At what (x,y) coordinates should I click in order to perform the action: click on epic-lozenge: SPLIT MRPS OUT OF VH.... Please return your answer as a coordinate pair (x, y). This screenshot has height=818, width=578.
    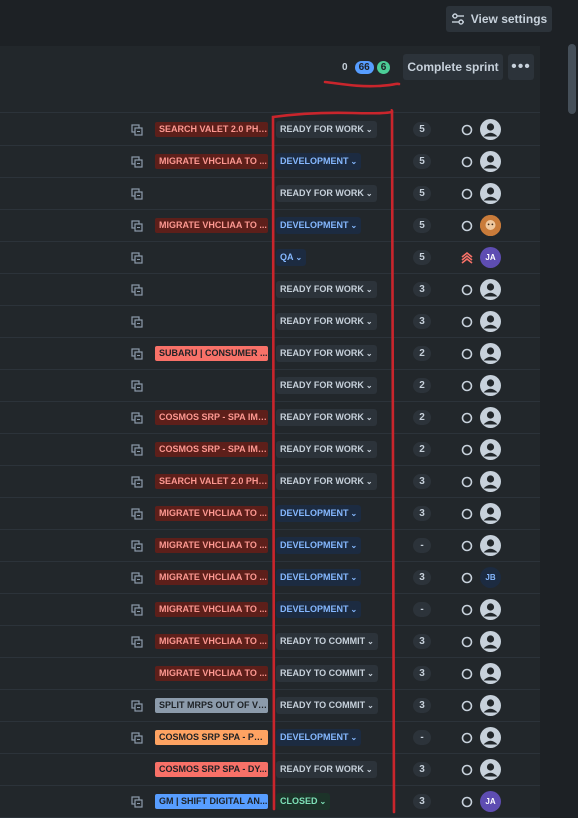
    Looking at the image, I should click on (211, 705).